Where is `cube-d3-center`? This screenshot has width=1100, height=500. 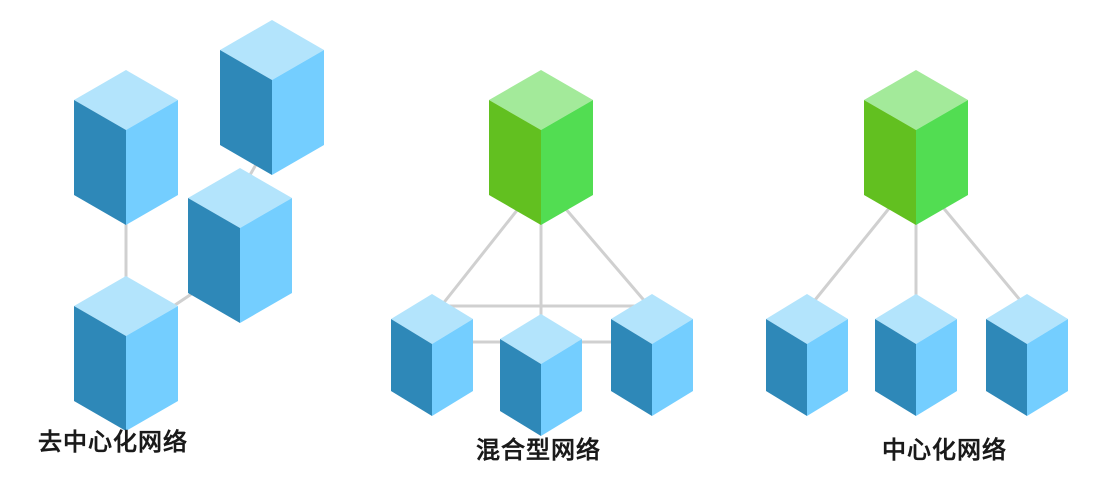
cube-d3-center is located at coordinates (916, 355).